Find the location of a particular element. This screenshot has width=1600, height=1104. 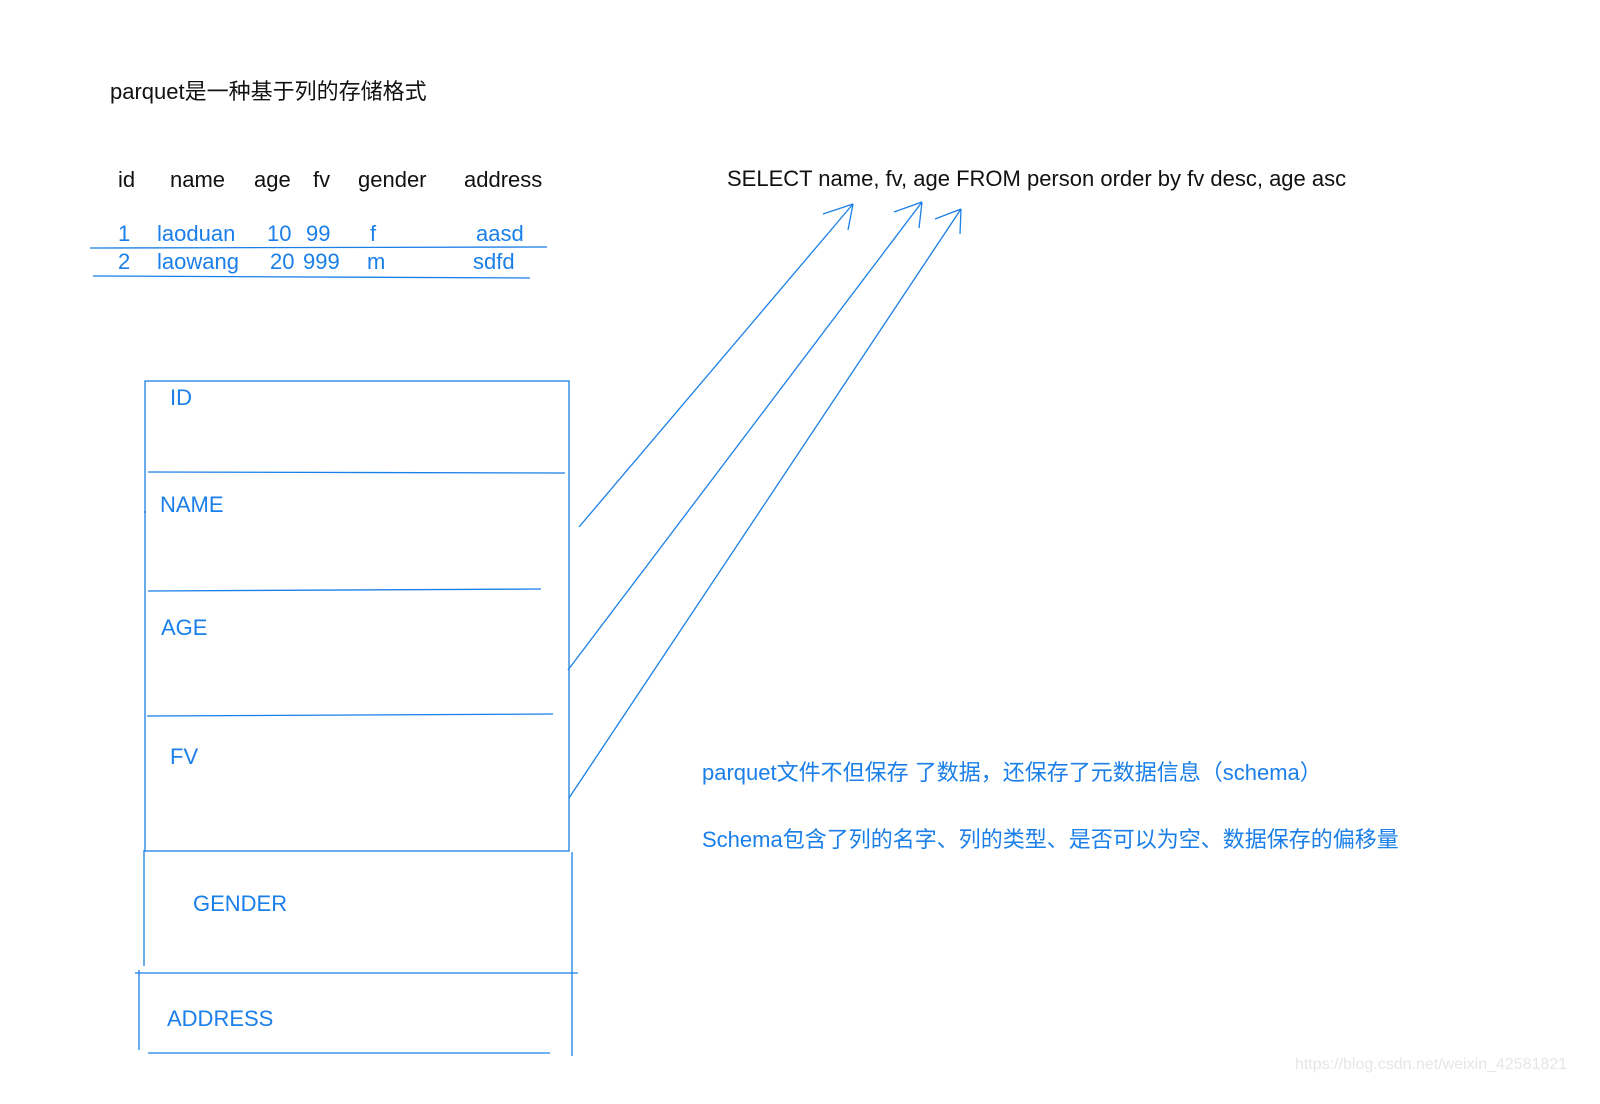

note-metadata: parquet文件不但保存 了数据，还保存了元数据信息（schema） is located at coordinates (1012, 772).